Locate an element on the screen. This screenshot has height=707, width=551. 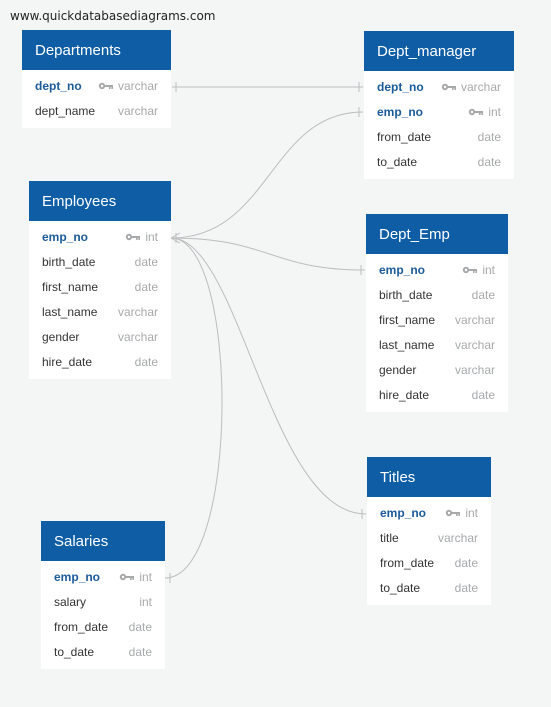
field-row: dept_name varchar is located at coordinates (96, 110).